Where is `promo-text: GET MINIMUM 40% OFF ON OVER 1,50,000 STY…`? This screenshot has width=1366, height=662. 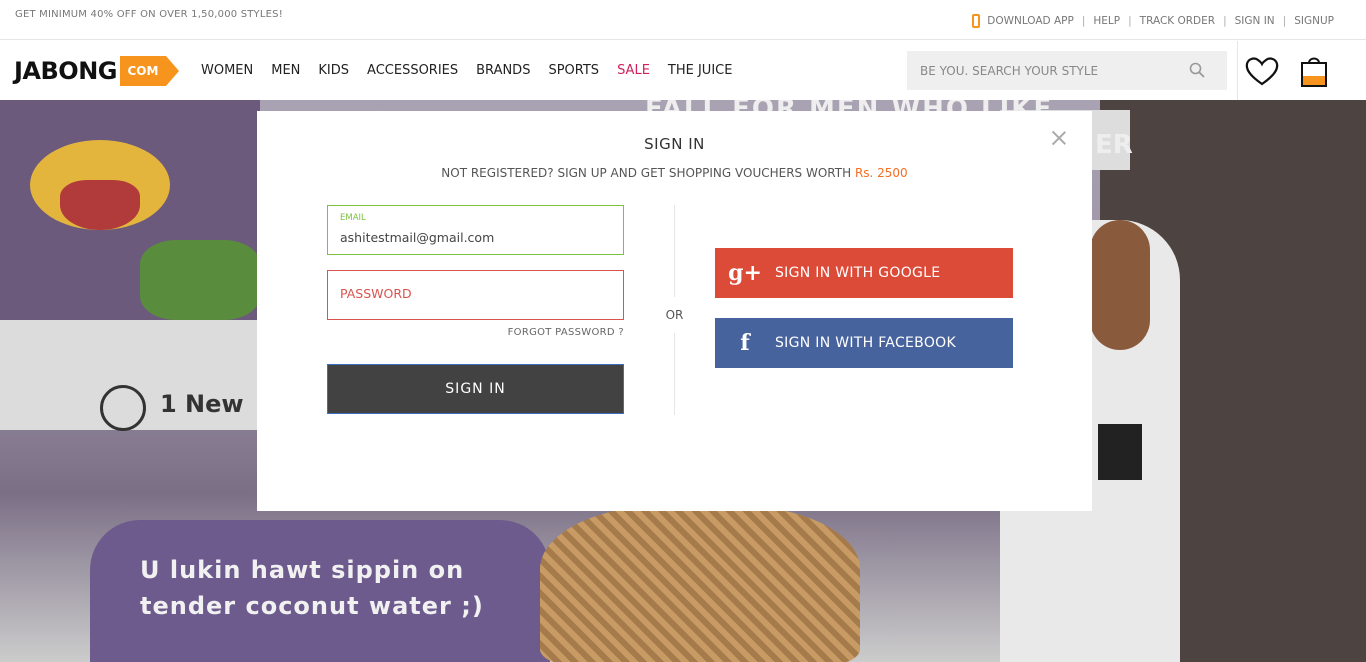
promo-text: GET MINIMUM 40% OFF ON OVER 1,50,000 STY… is located at coordinates (149, 14).